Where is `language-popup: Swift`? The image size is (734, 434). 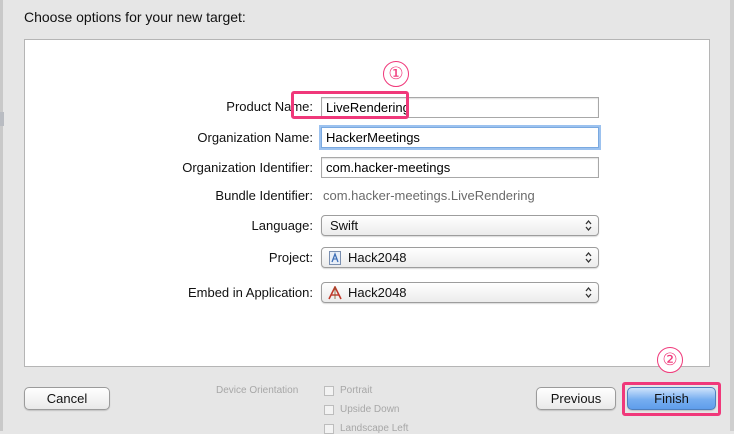 language-popup: Swift is located at coordinates (460, 225).